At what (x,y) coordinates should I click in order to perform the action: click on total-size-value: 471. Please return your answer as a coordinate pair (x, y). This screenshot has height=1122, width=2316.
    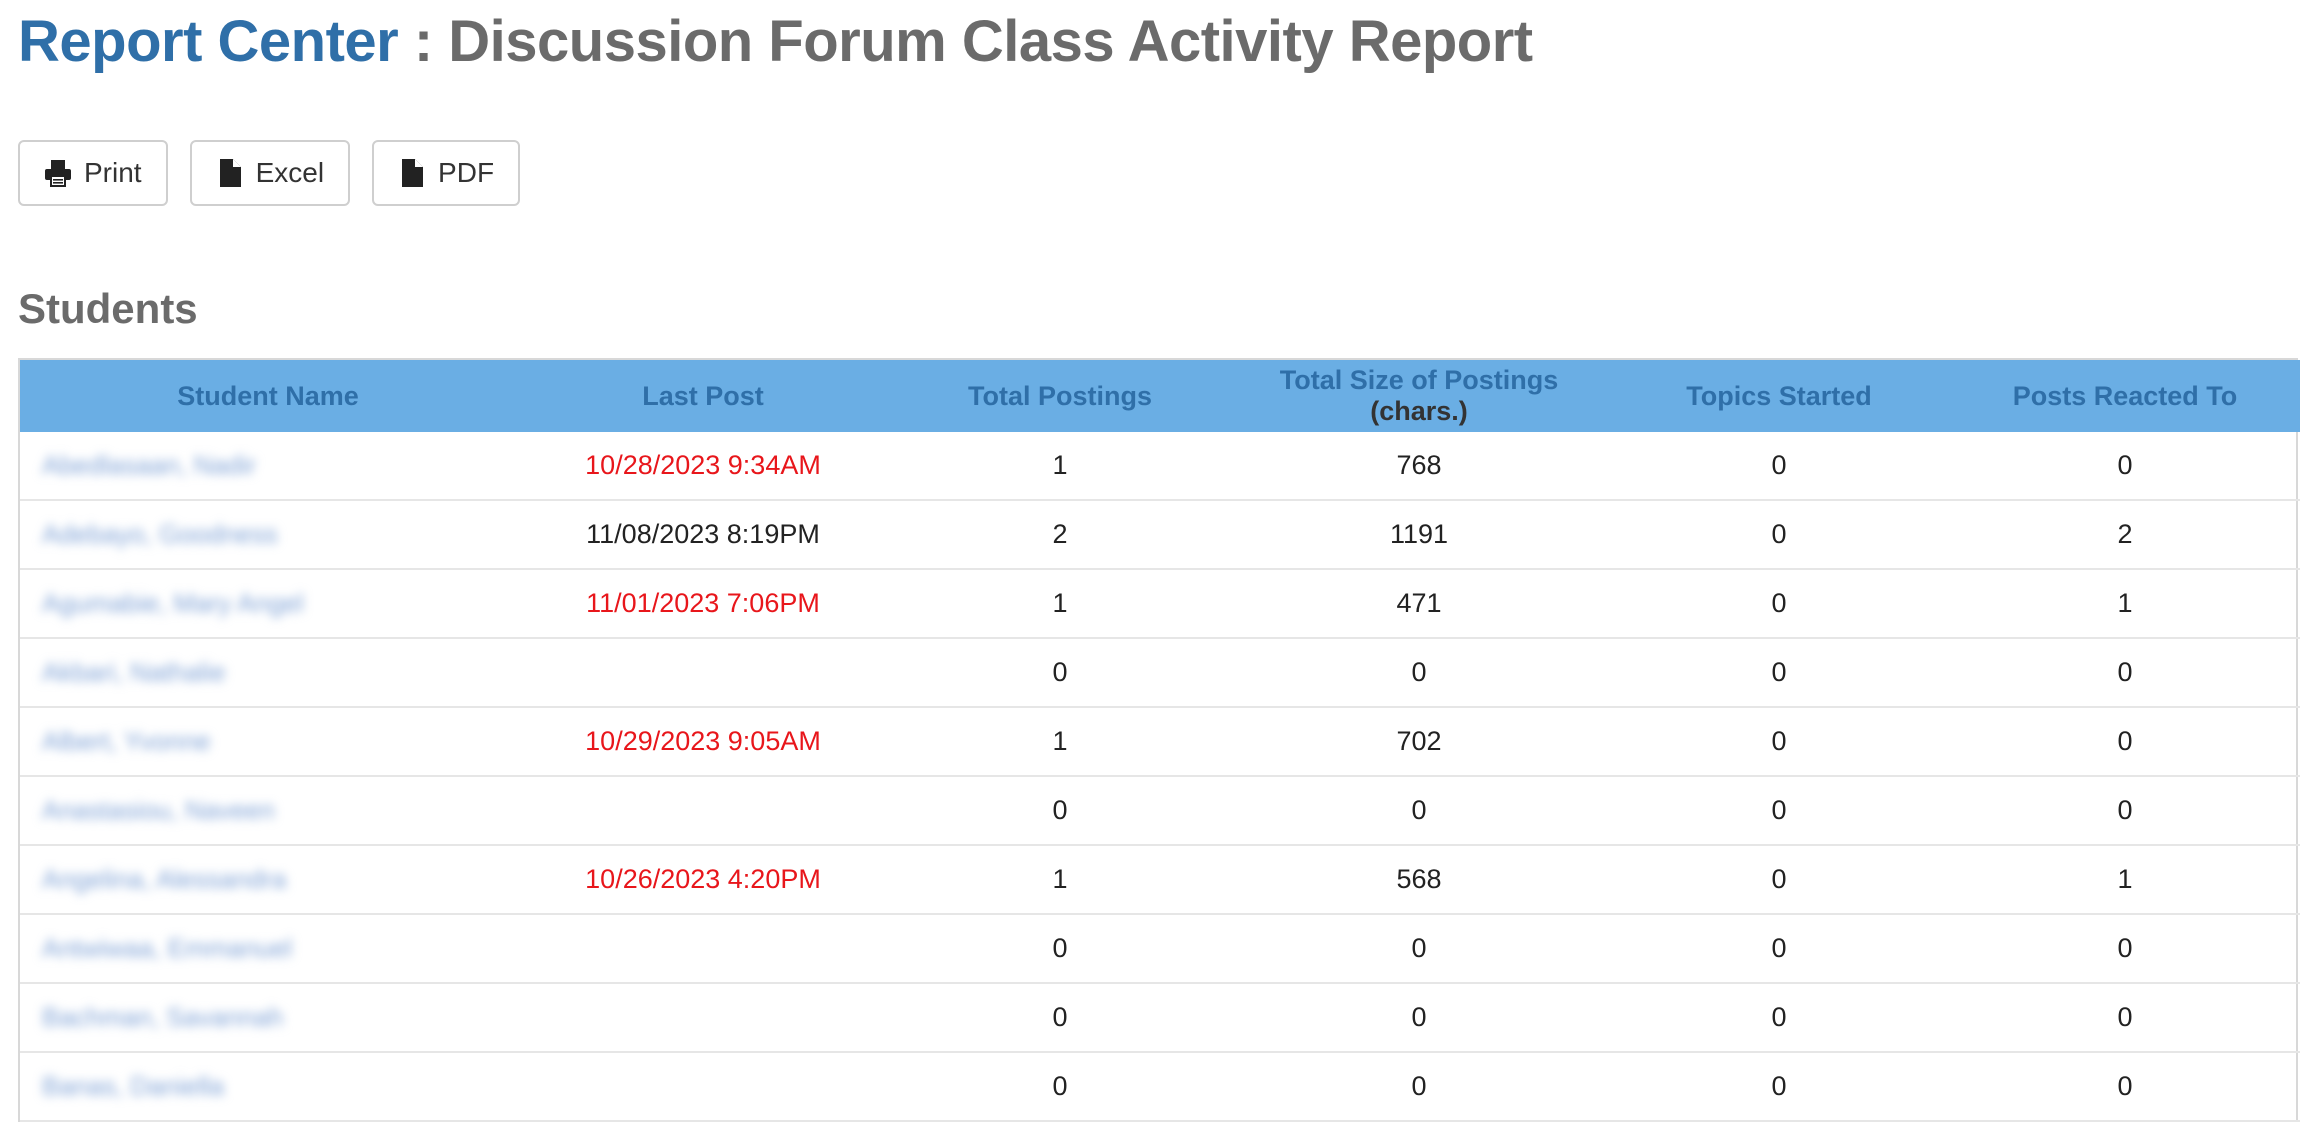
    Looking at the image, I should click on (1419, 603).